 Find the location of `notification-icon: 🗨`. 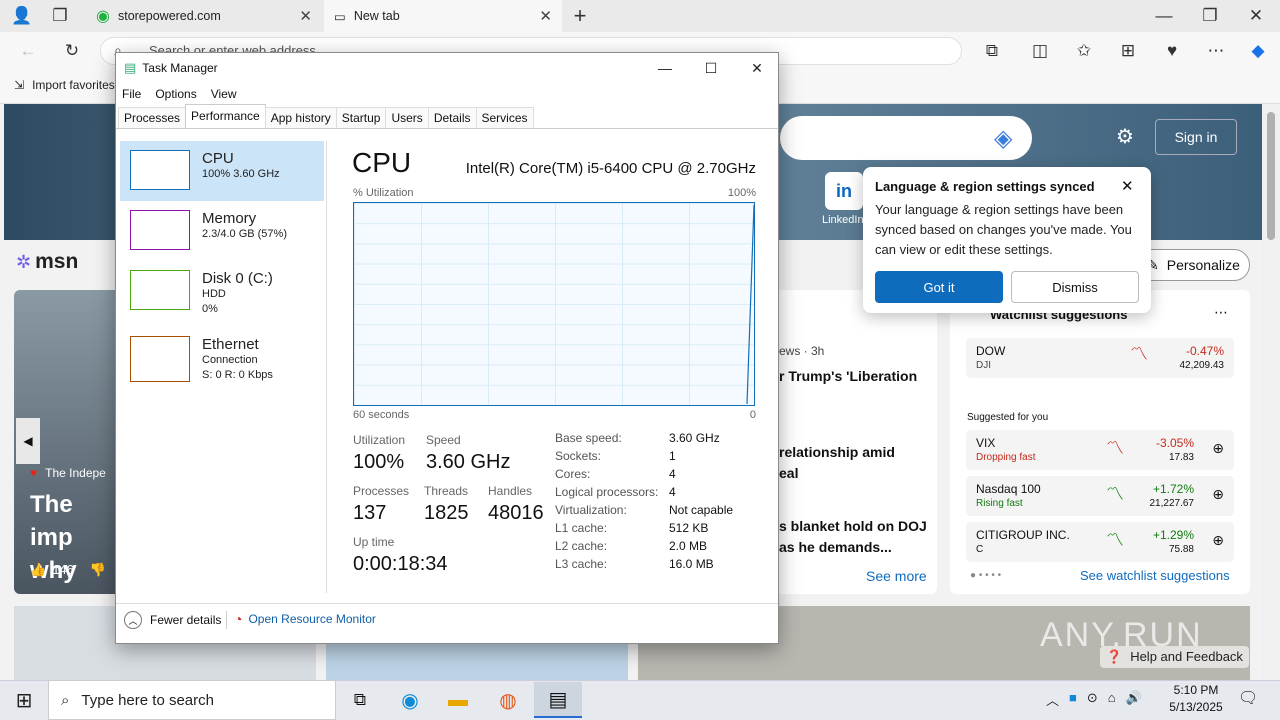

notification-icon: 🗨 is located at coordinates (1248, 698).